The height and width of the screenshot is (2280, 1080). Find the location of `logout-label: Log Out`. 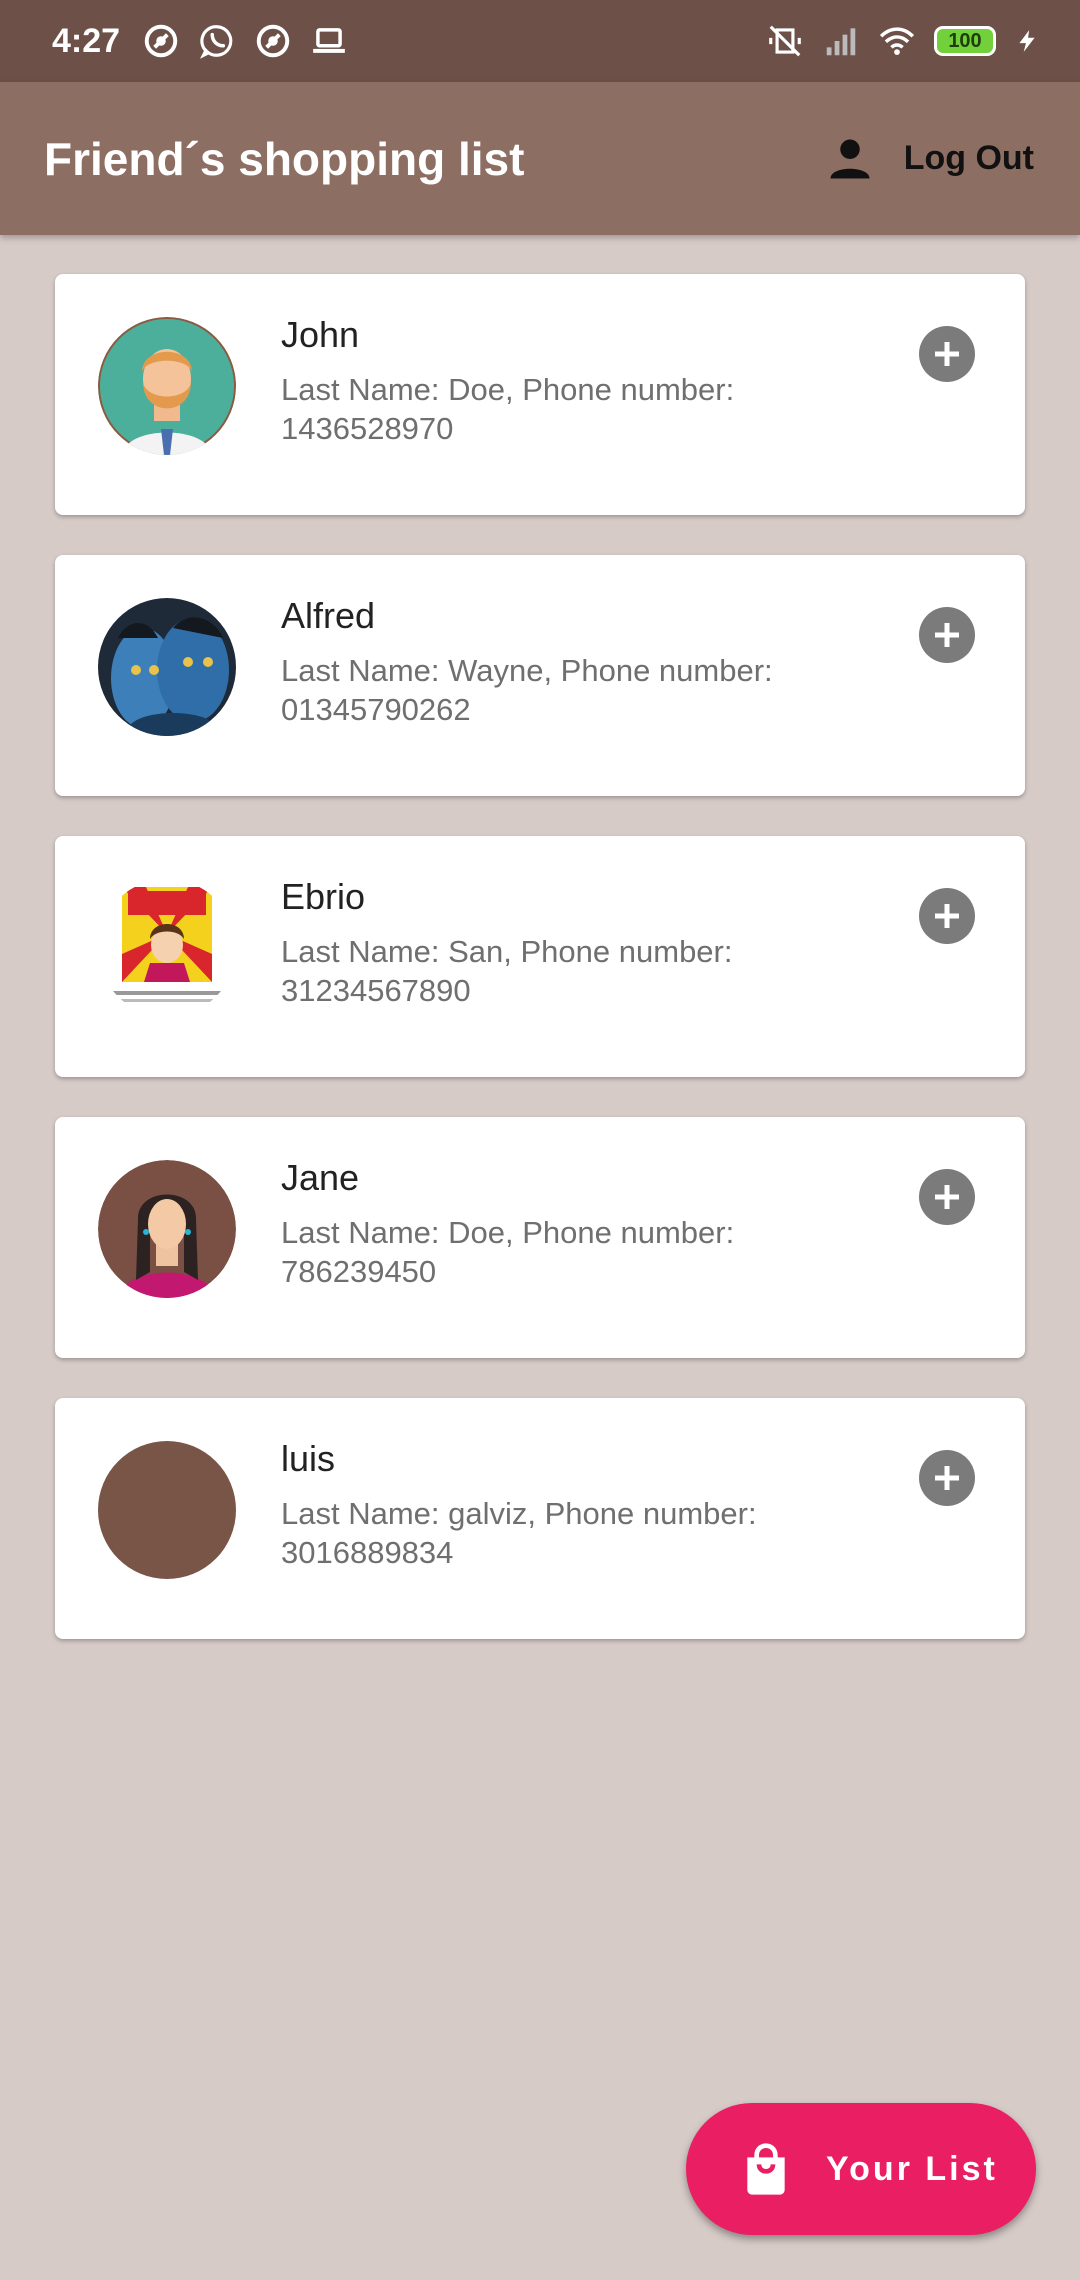

logout-label: Log Out is located at coordinates (968, 158).